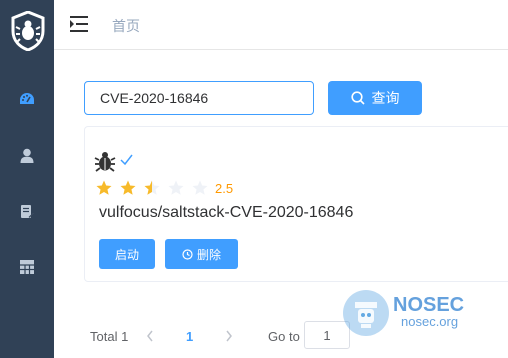  Describe the element at coordinates (126, 26) in the screenshot. I see `breadcrumb-home: 首页` at that location.